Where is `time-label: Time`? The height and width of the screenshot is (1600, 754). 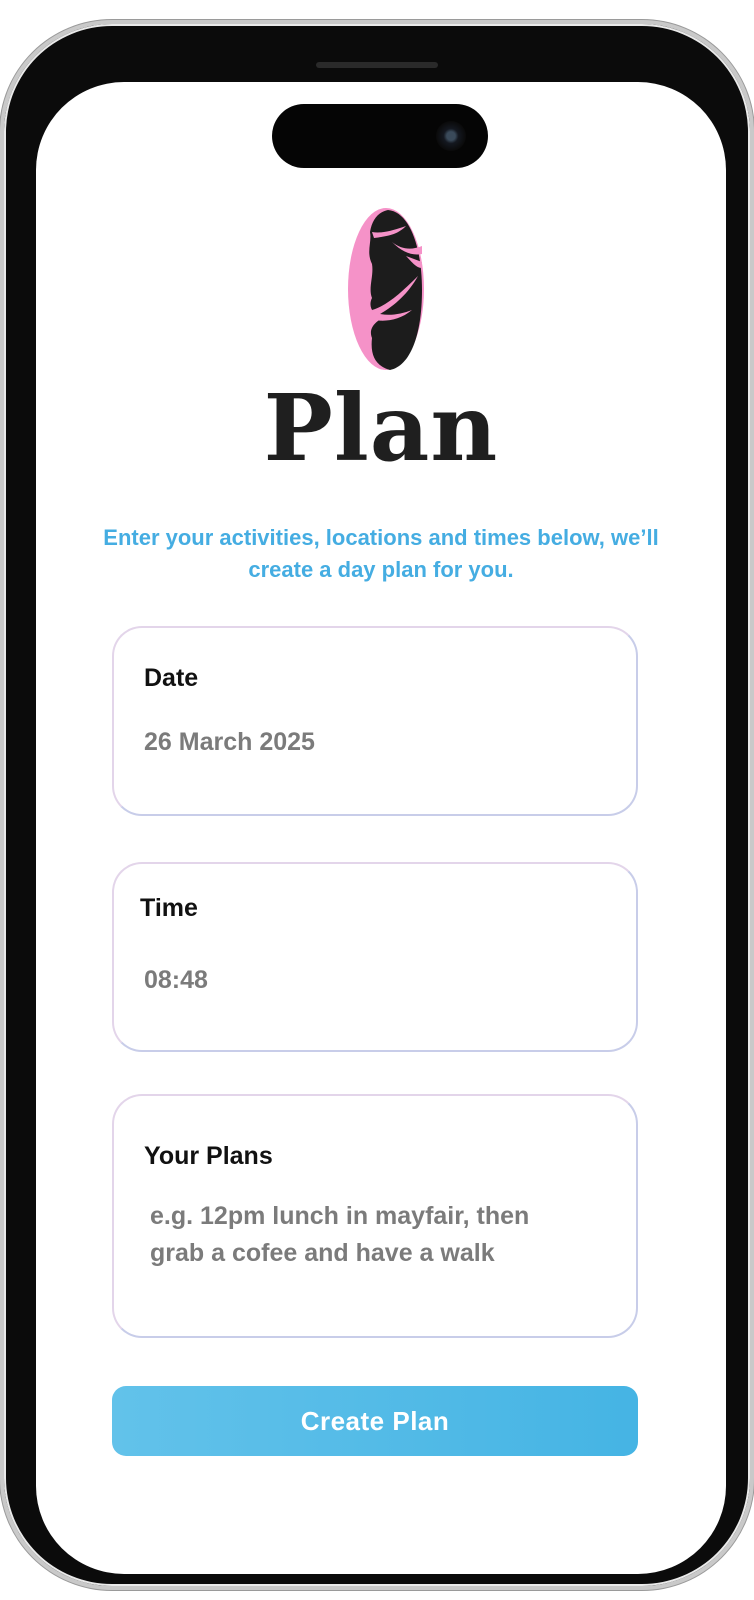
time-label: Time is located at coordinates (169, 908).